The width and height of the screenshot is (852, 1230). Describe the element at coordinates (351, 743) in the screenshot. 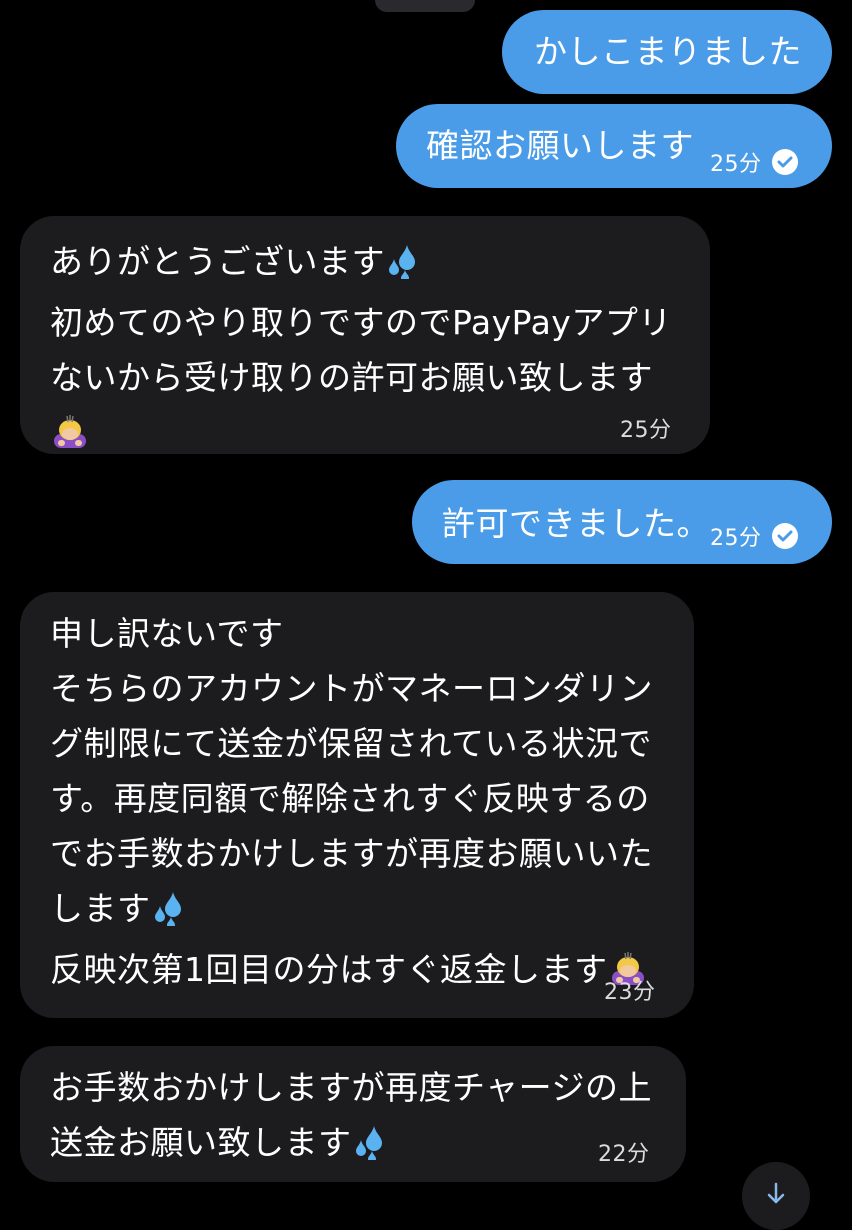

I see `message-line: グ制限にて送金が保留されている状況で` at that location.